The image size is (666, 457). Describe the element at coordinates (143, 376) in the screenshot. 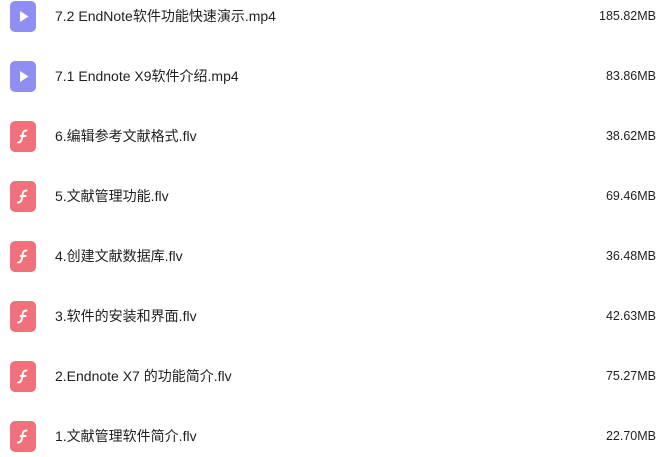

I see `file-name: 2.Endnote X7 的功能简介.flv` at that location.